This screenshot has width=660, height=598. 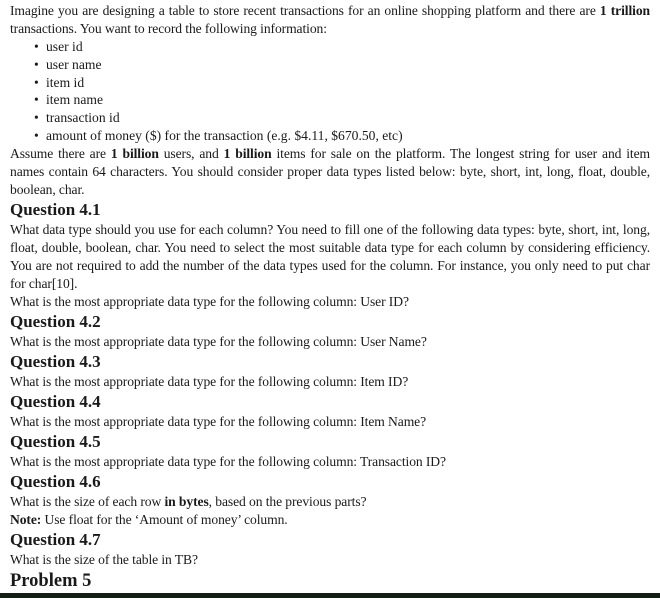 What do you see at coordinates (104, 559) in the screenshot?
I see `question-4-7-prompt: What is the size of the table in TB?` at bounding box center [104, 559].